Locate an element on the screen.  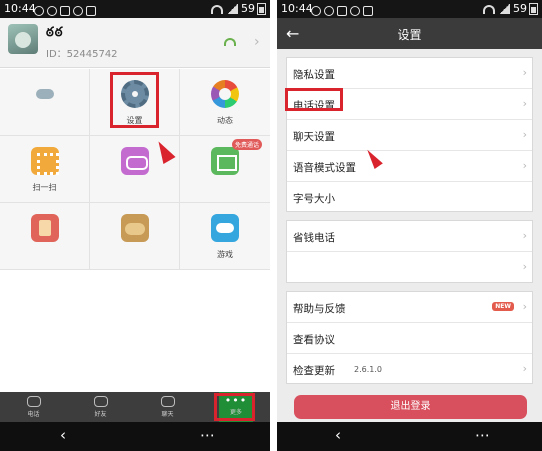
network-status-icon is located at coordinates (230, 42).